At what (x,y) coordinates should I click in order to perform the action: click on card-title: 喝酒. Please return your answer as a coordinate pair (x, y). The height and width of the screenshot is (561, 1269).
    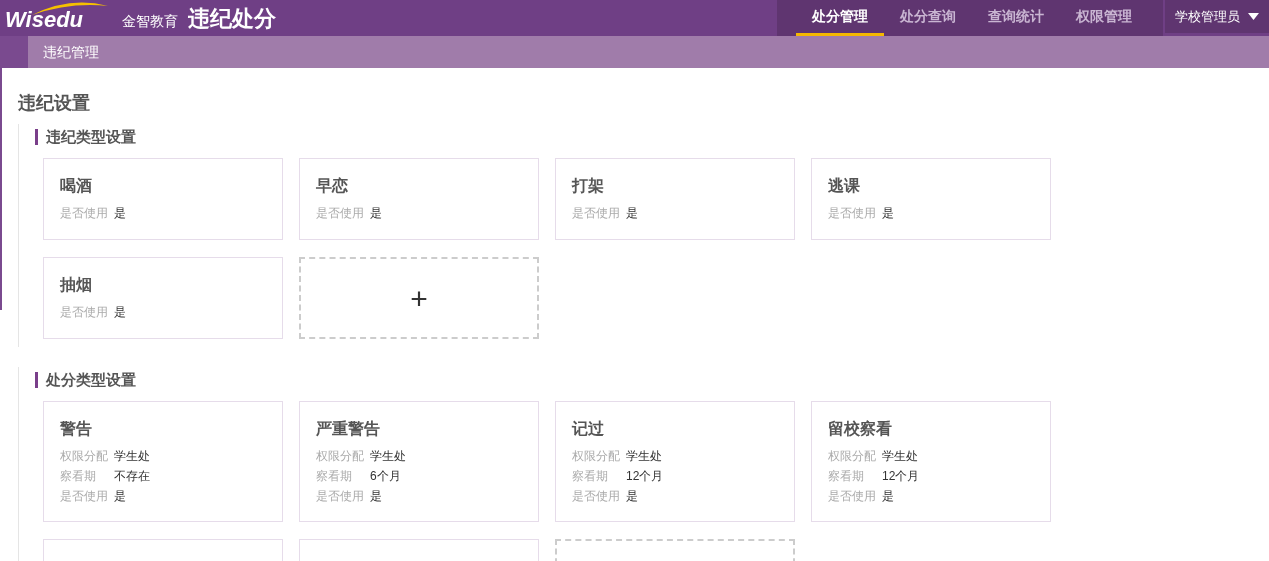
    Looking at the image, I should click on (76, 186).